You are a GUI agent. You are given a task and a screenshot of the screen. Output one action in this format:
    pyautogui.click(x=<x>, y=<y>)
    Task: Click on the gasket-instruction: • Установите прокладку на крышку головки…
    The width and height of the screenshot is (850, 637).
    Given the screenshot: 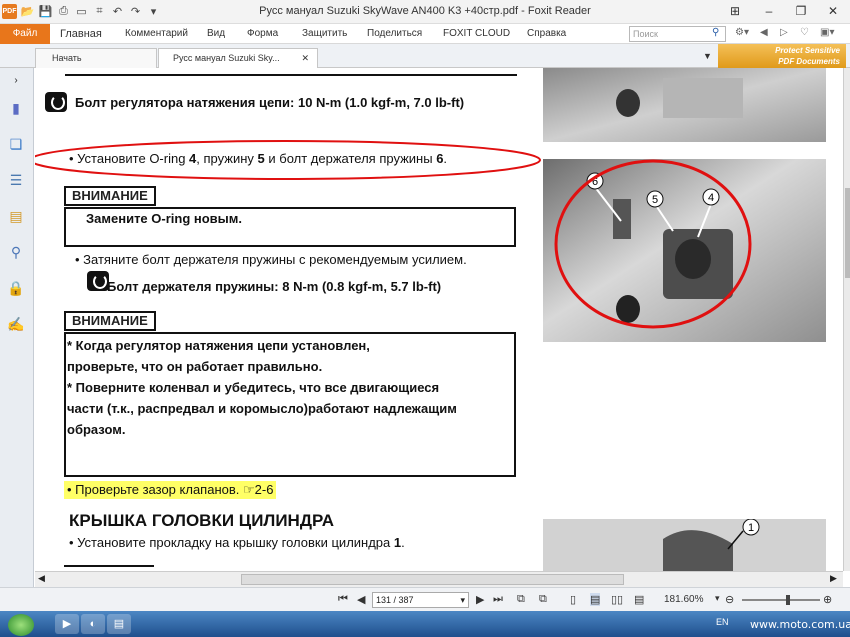 What is the action you would take?
    pyautogui.click(x=237, y=542)
    